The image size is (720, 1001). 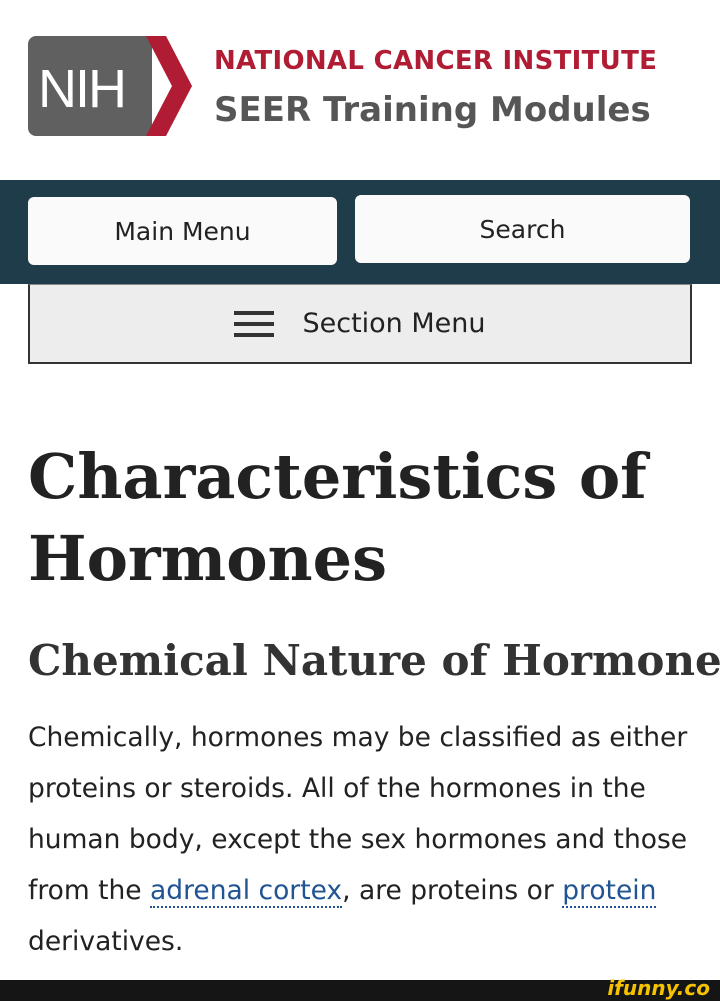 I want to click on paragraph-text-2: , are proteins or, so click(x=452, y=890).